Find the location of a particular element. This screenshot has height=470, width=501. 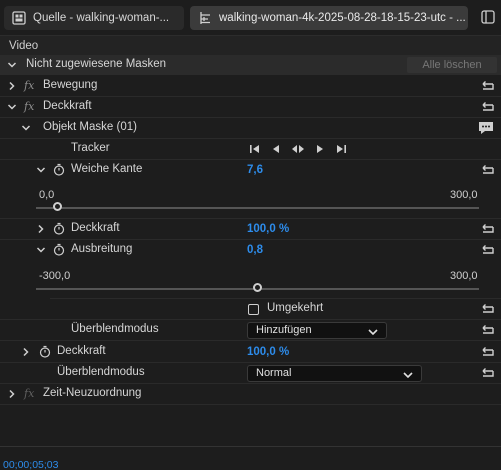

track-backward-all-icon is located at coordinates (255, 150).